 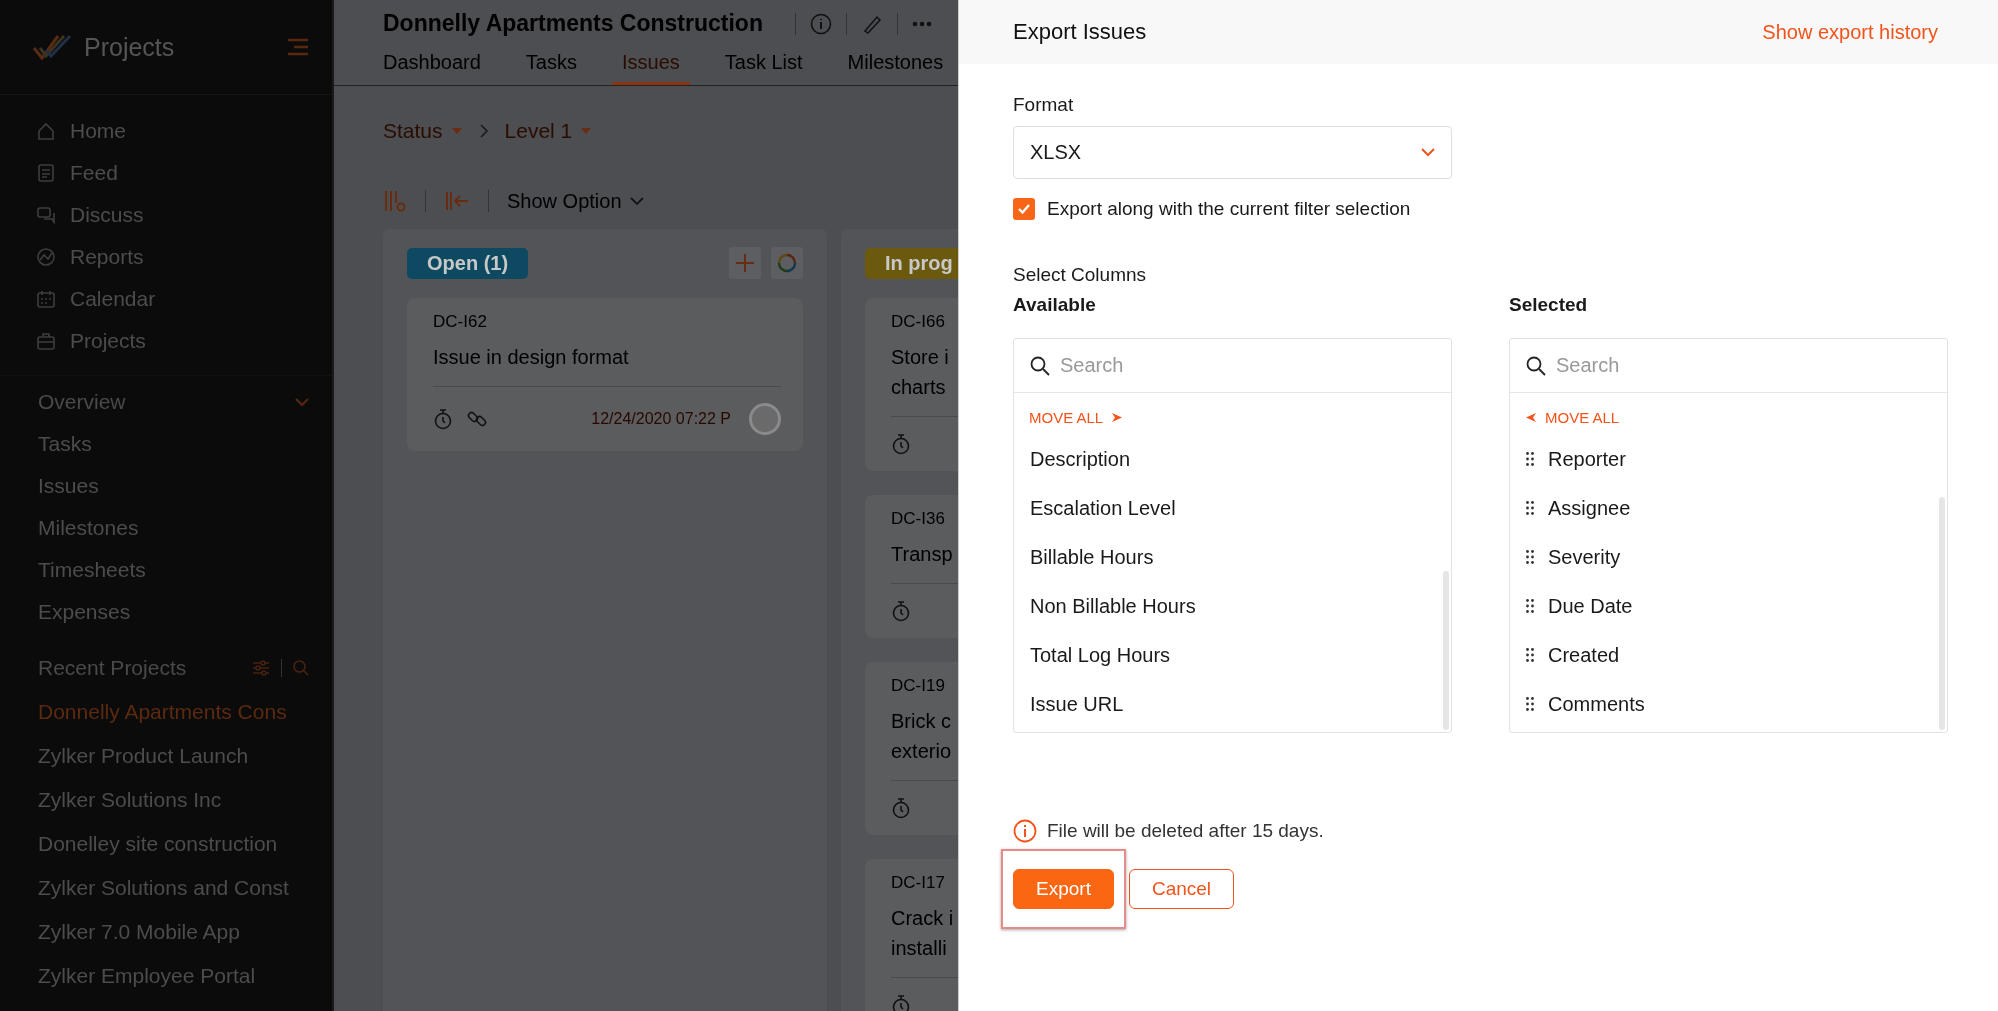 I want to click on checkbox-label: Export along with the current filter selection, so click(x=1229, y=209).